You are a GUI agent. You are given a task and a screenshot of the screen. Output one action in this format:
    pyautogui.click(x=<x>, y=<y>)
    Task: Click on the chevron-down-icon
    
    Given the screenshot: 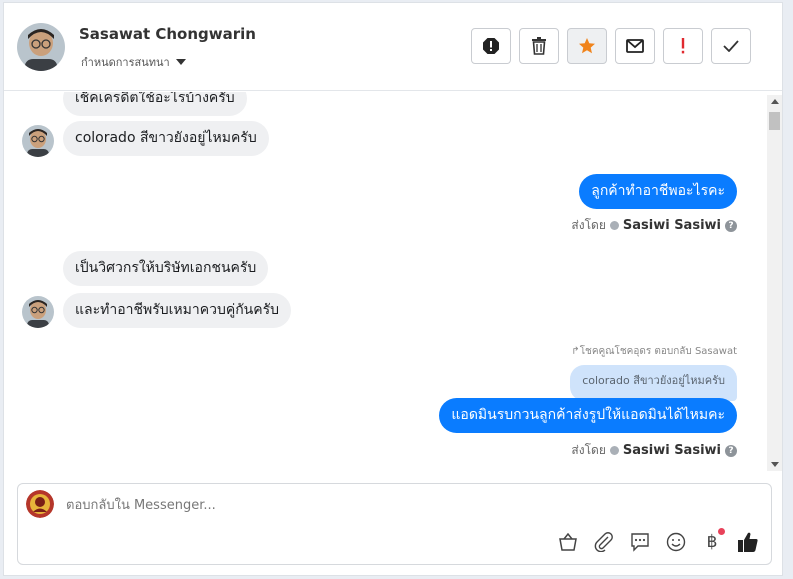 What is the action you would take?
    pyautogui.click(x=180, y=62)
    